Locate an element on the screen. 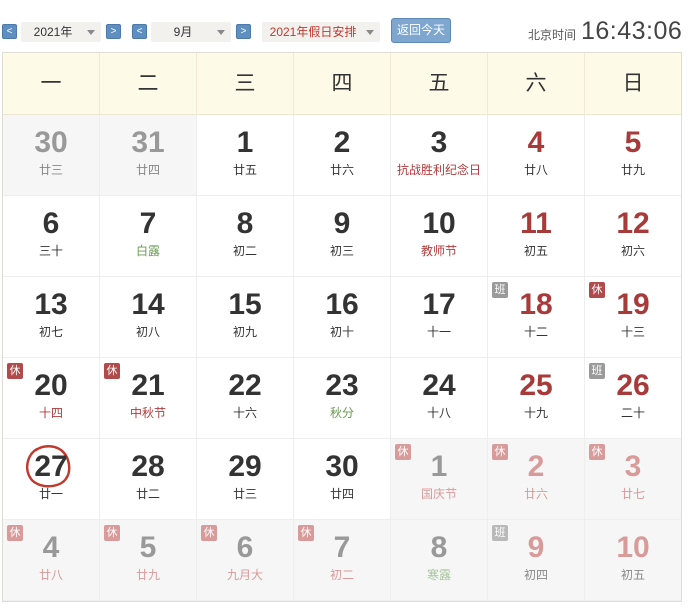 This screenshot has height=609, width=691. lunar-date-label: 初十 is located at coordinates (341, 332).